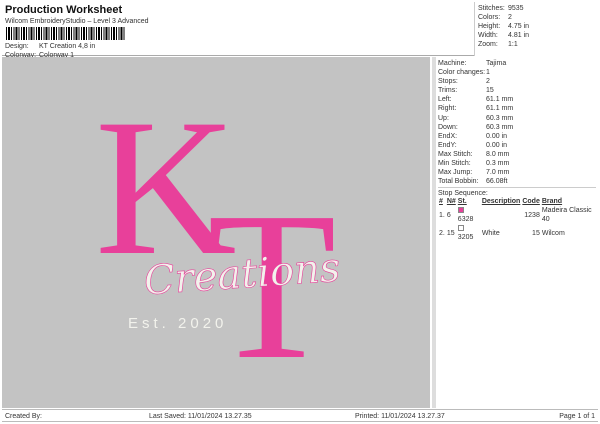 This screenshot has width=600, height=424. I want to click on printed-date: Printed: 11/01/2024 13.27.37, so click(400, 416).